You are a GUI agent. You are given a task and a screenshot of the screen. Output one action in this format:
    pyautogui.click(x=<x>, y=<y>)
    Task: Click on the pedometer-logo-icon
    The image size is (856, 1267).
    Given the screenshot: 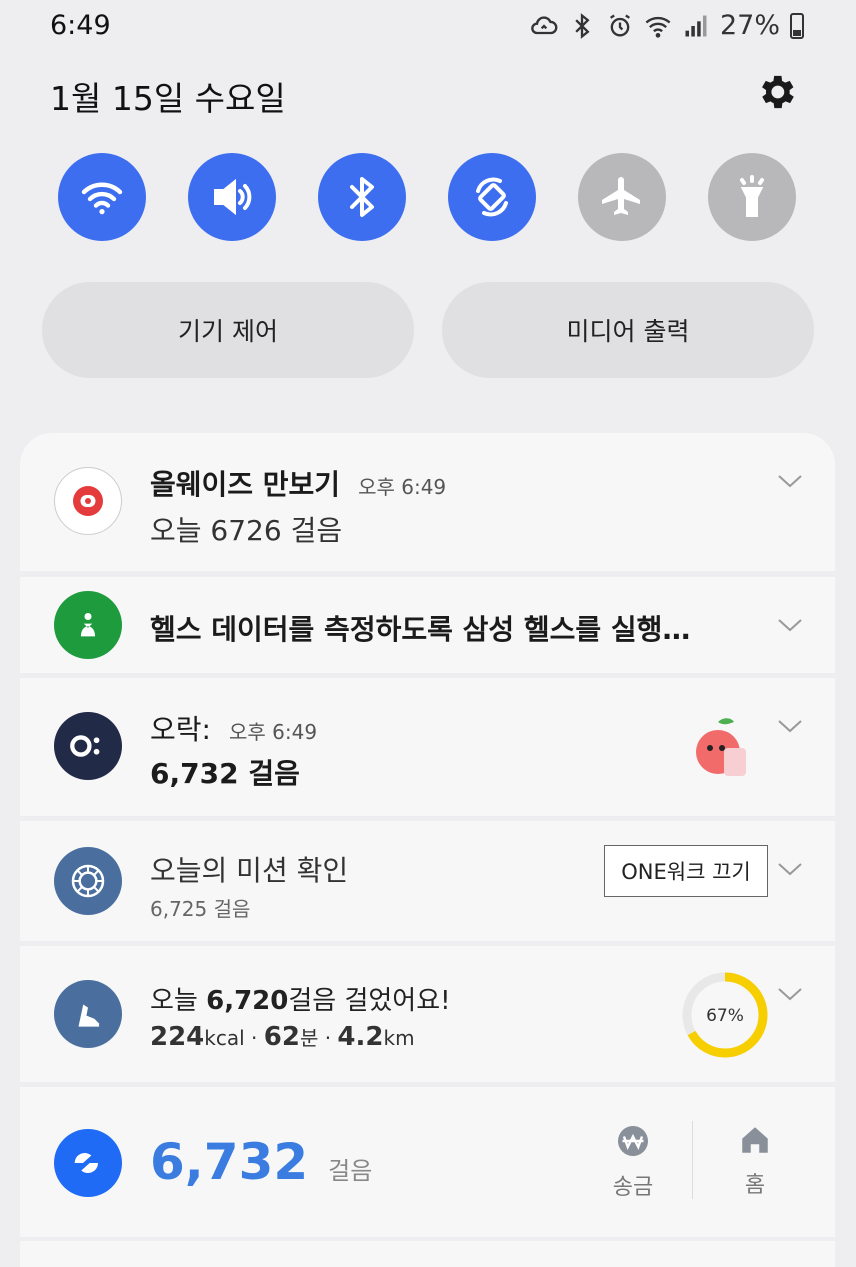 What is the action you would take?
    pyautogui.click(x=88, y=501)
    